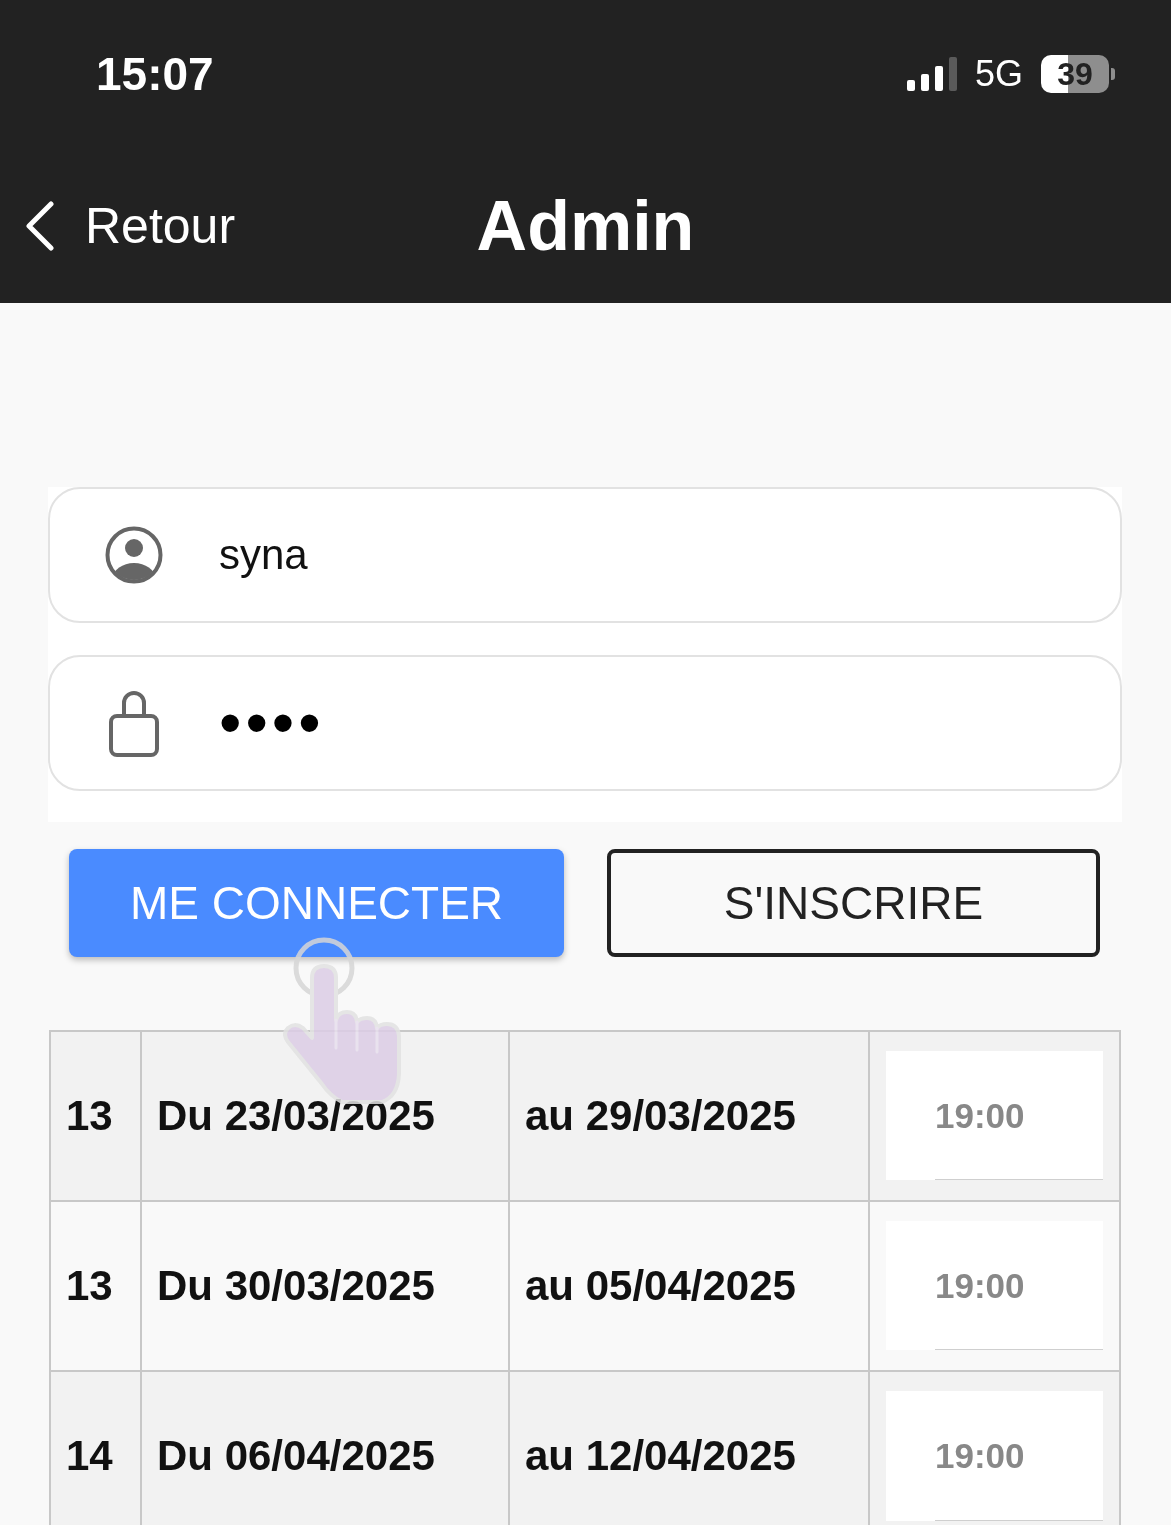 This screenshot has width=1171, height=1525. What do you see at coordinates (324, 1285) in the screenshot?
I see `table-cell: Du 30/03/2025` at bounding box center [324, 1285].